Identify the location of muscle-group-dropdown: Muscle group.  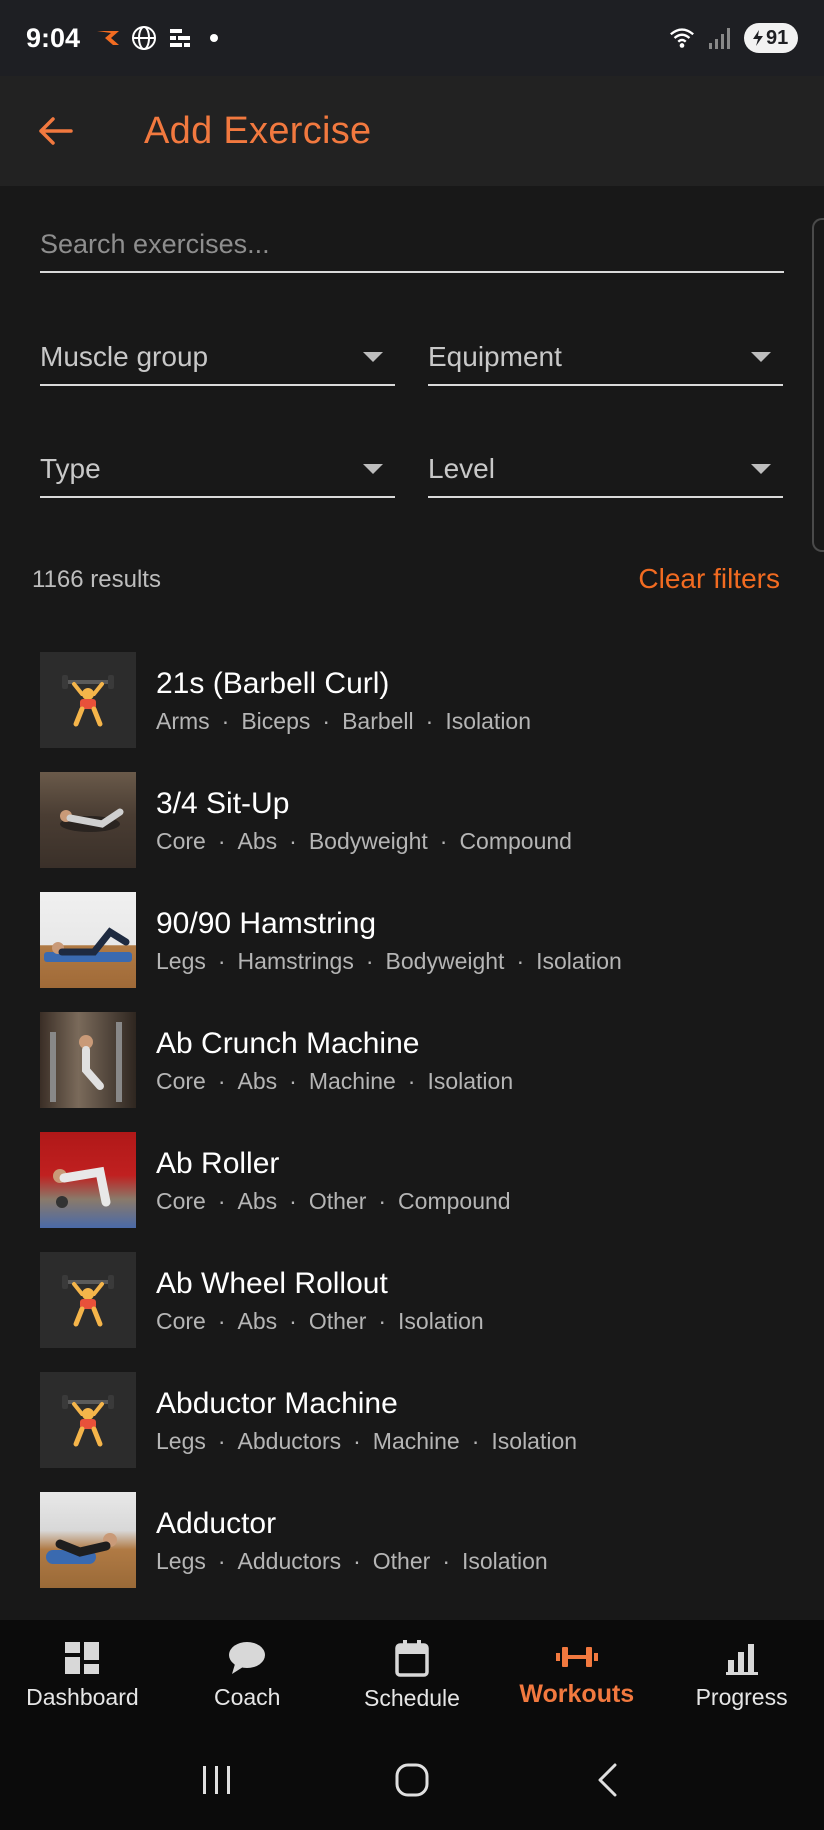
(217, 358).